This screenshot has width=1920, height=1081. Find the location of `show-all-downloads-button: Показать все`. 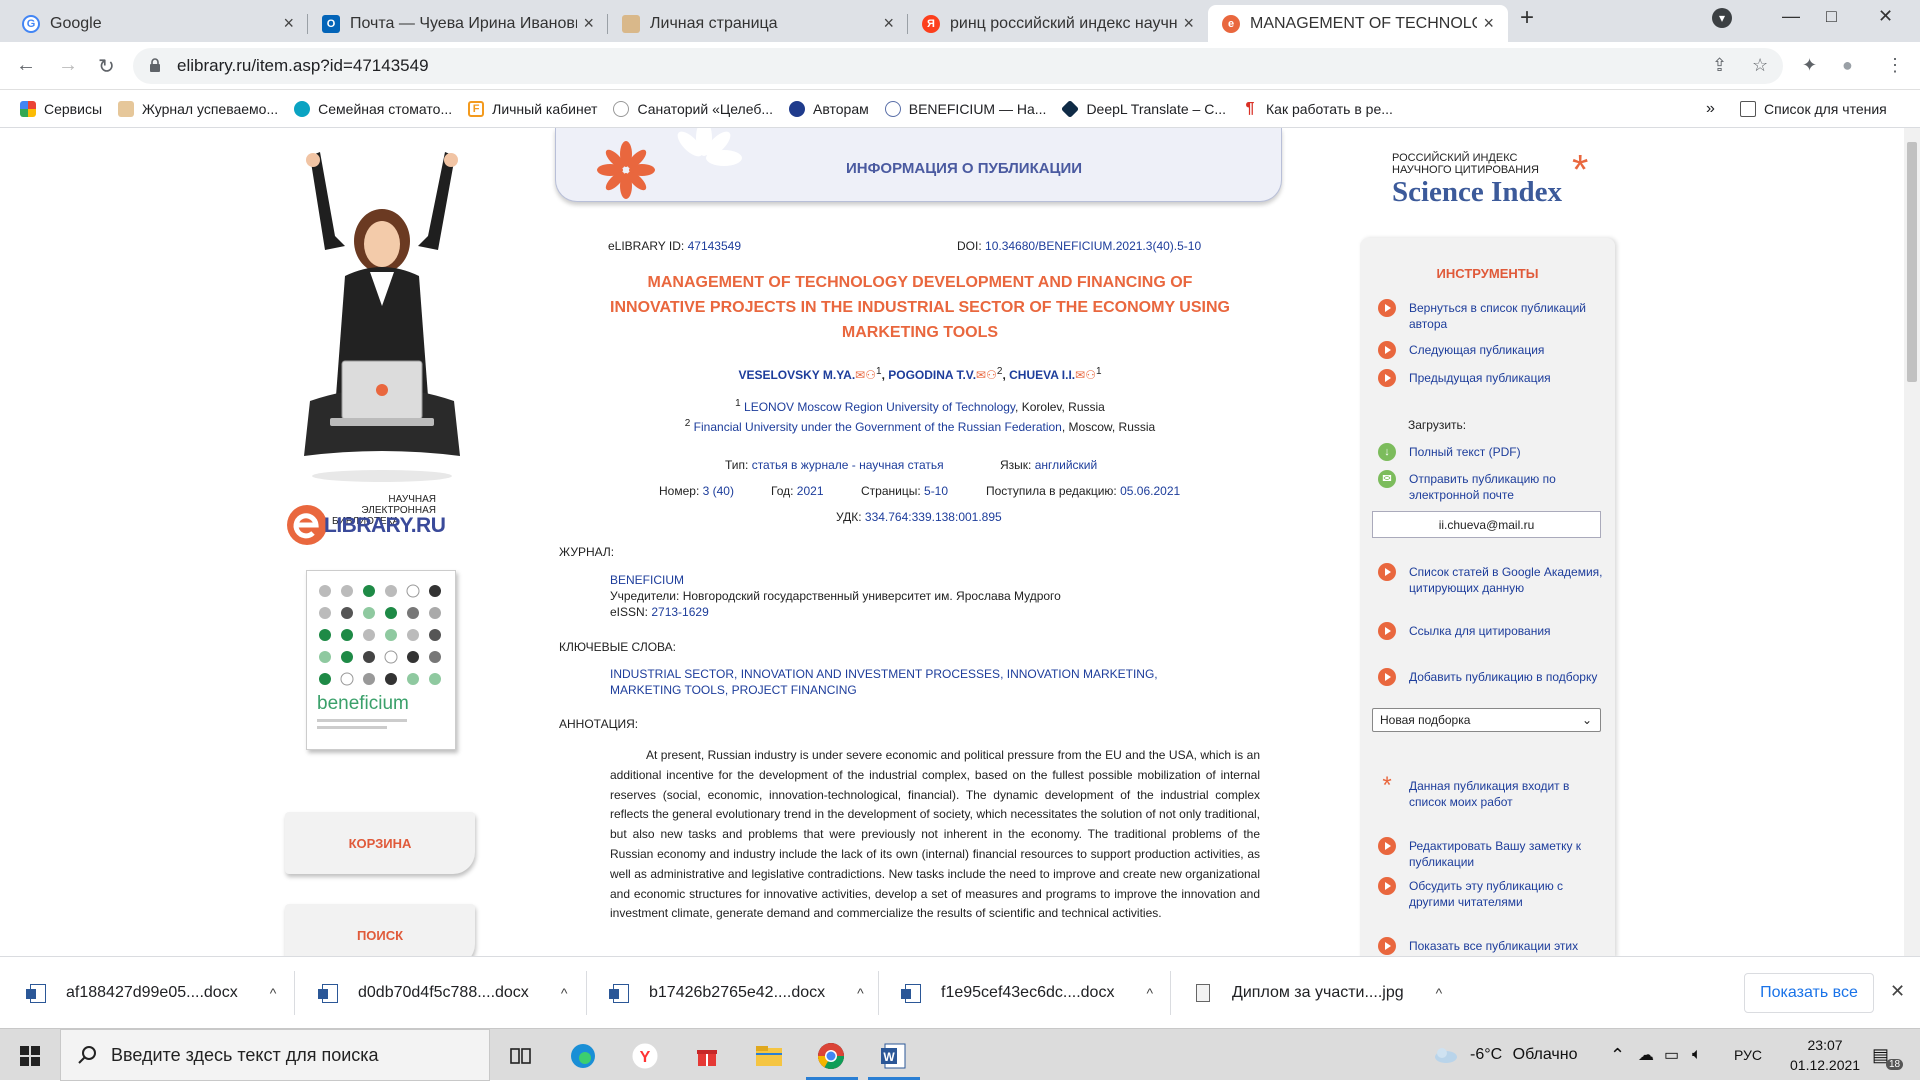

show-all-downloads-button: Показать все is located at coordinates (1809, 993).